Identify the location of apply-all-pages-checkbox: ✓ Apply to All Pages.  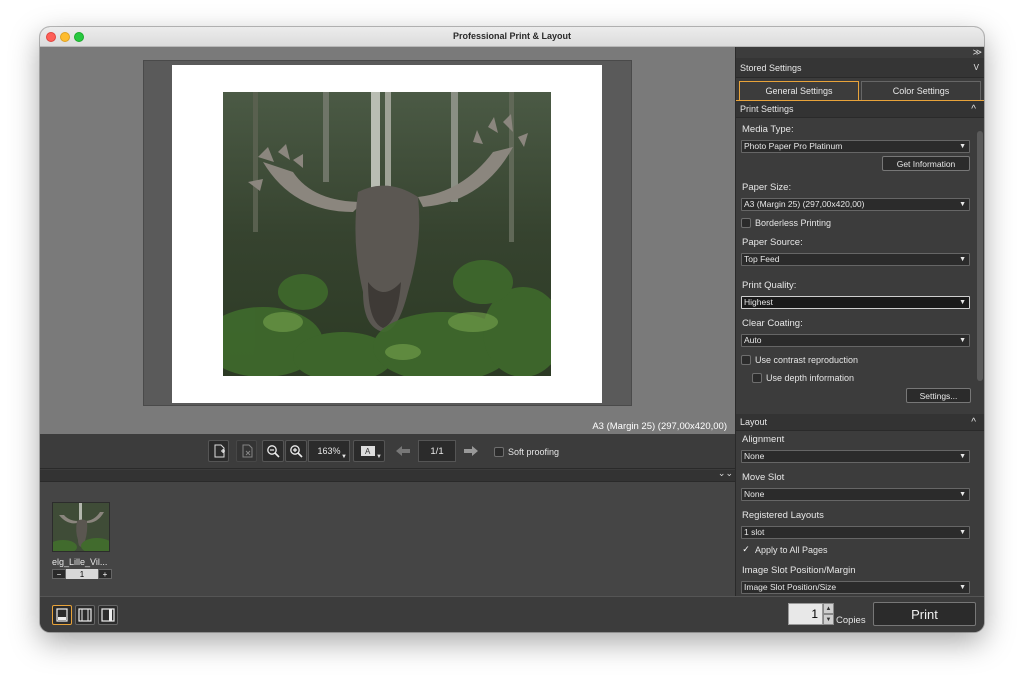
(784, 550).